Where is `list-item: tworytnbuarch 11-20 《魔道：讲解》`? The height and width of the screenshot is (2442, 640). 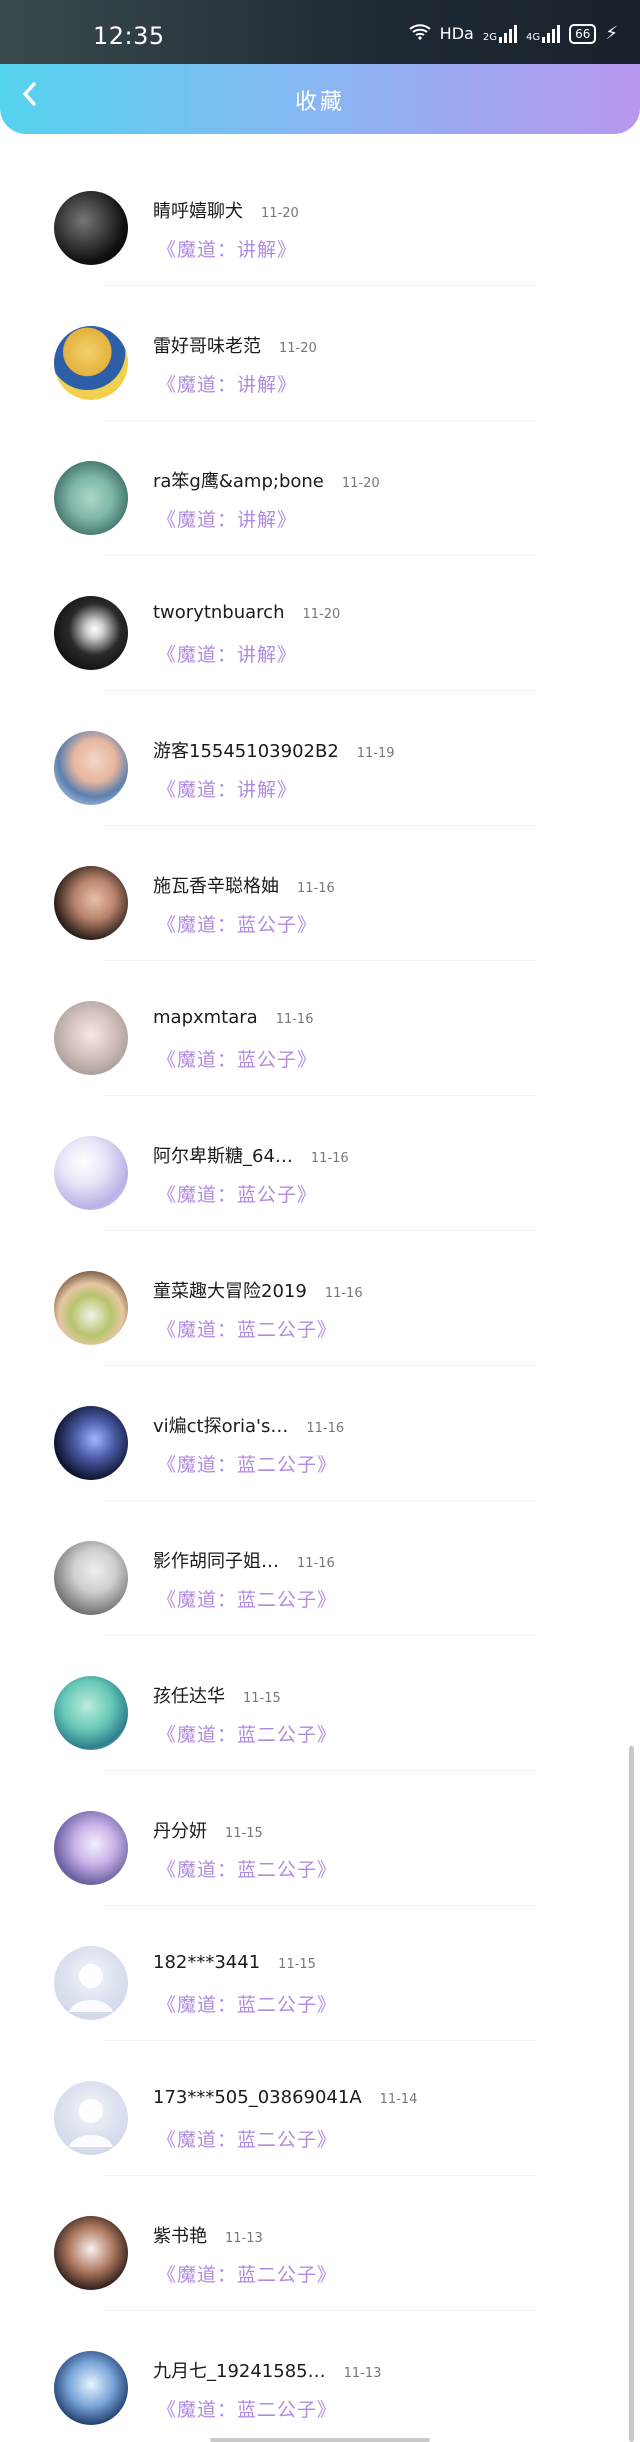
list-item: tworytnbuarch 11-20 《魔道：讲解》 is located at coordinates (320, 615).